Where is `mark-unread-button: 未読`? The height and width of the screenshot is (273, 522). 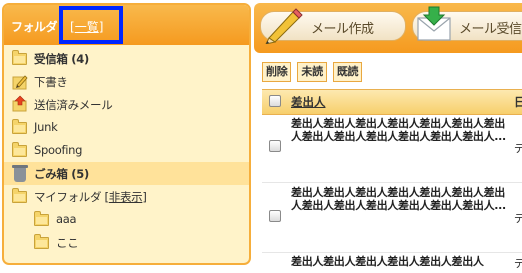
mark-unread-button: 未読 is located at coordinates (312, 72).